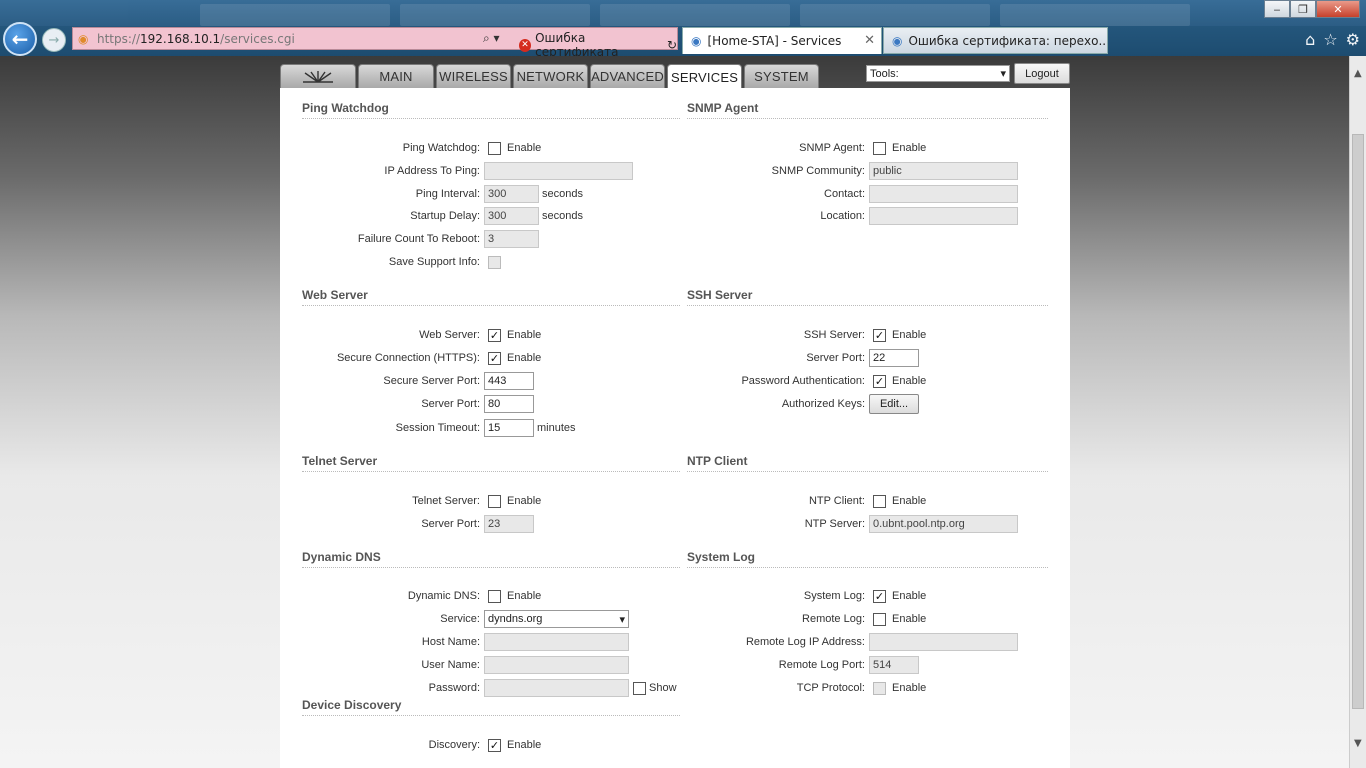 This screenshot has width=1366, height=768. What do you see at coordinates (1310, 39) in the screenshot?
I see `home-icon: ⌂` at bounding box center [1310, 39].